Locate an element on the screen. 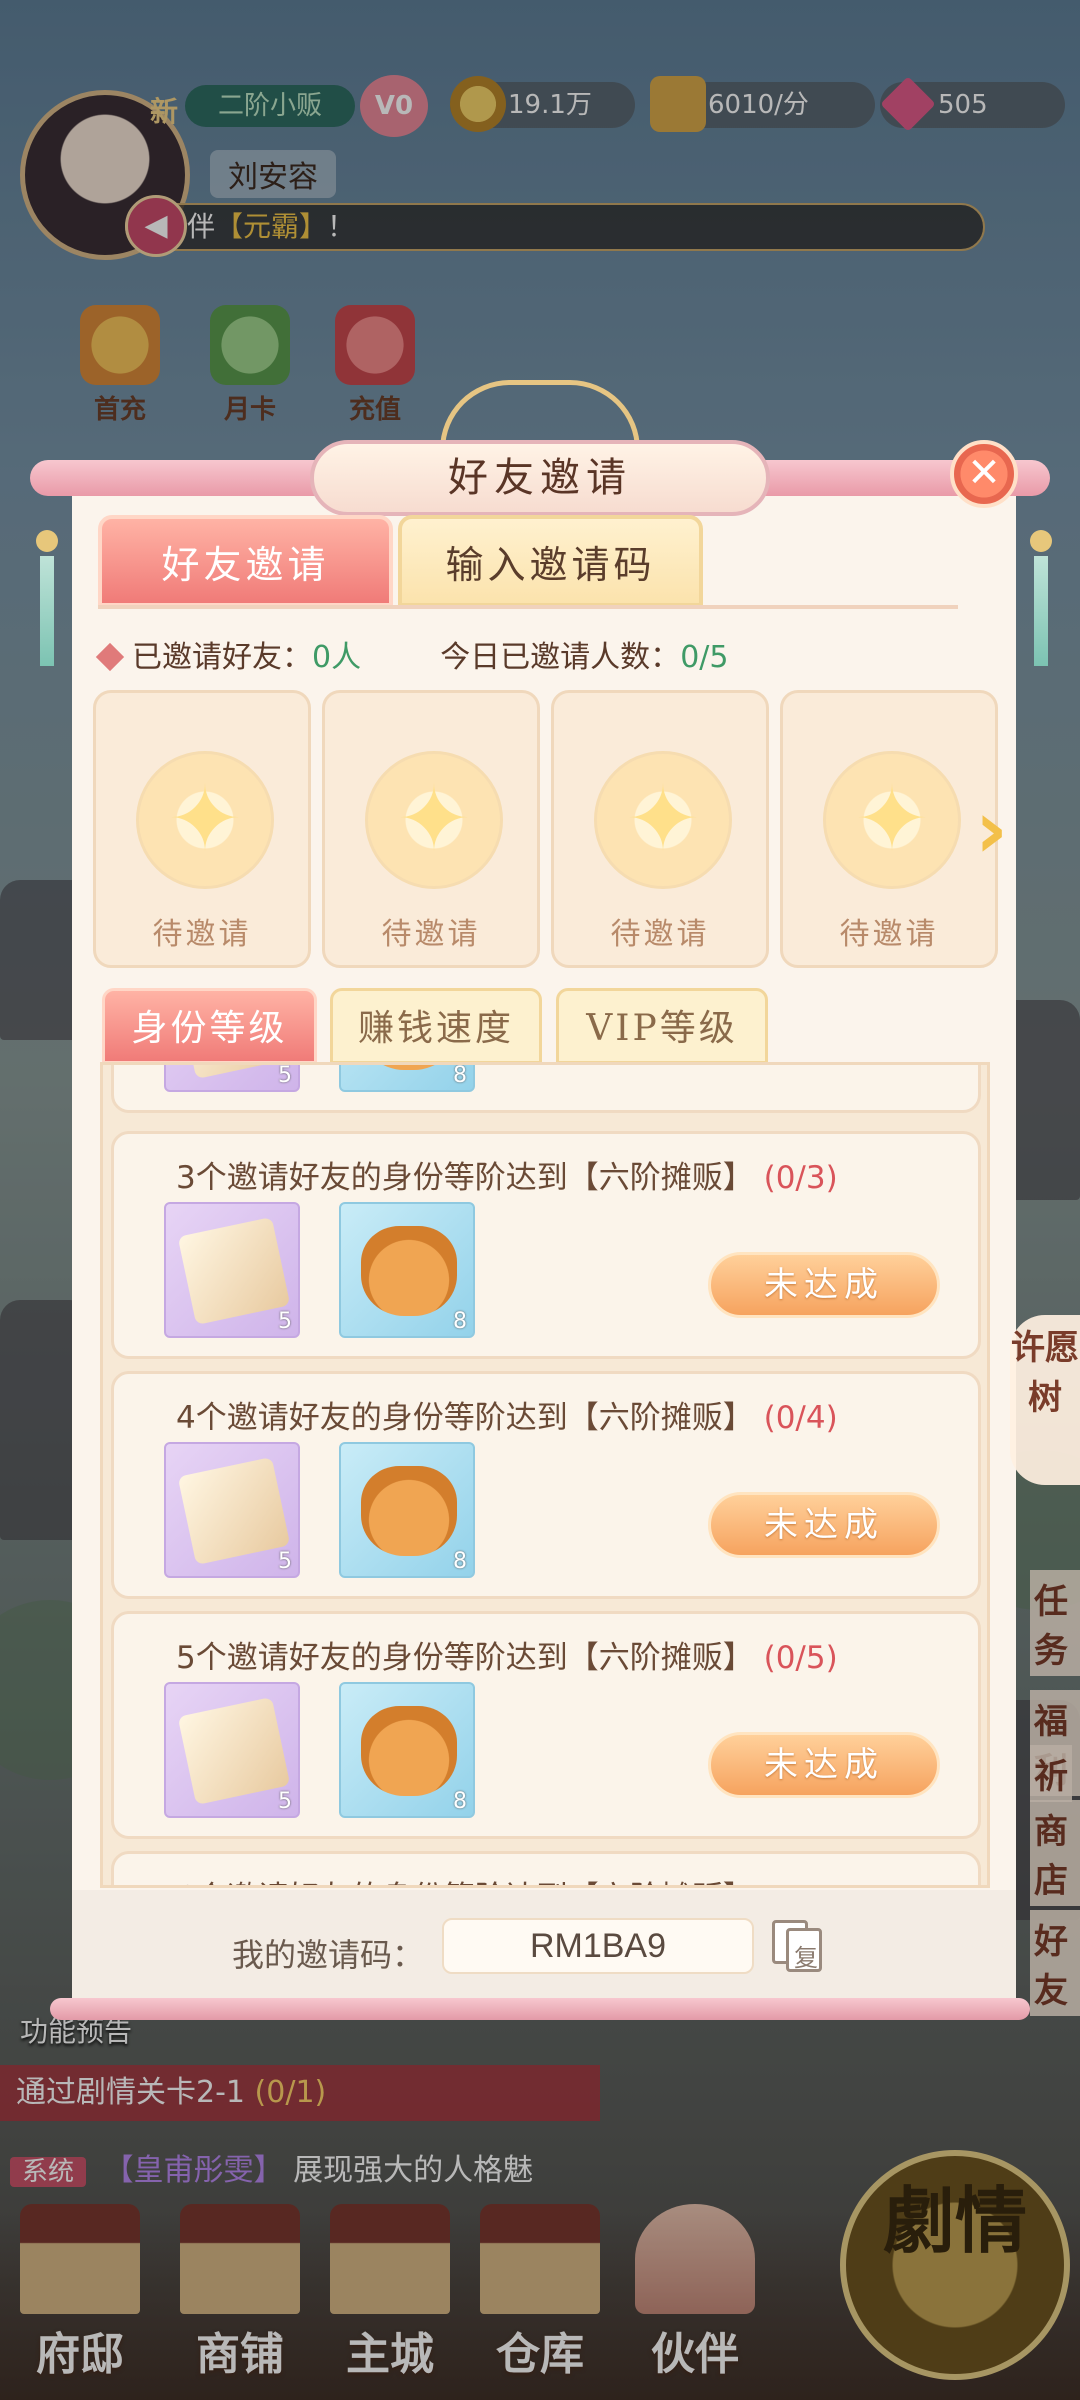 The width and height of the screenshot is (1080, 2400). copy-button: 复 is located at coordinates (801, 1948).